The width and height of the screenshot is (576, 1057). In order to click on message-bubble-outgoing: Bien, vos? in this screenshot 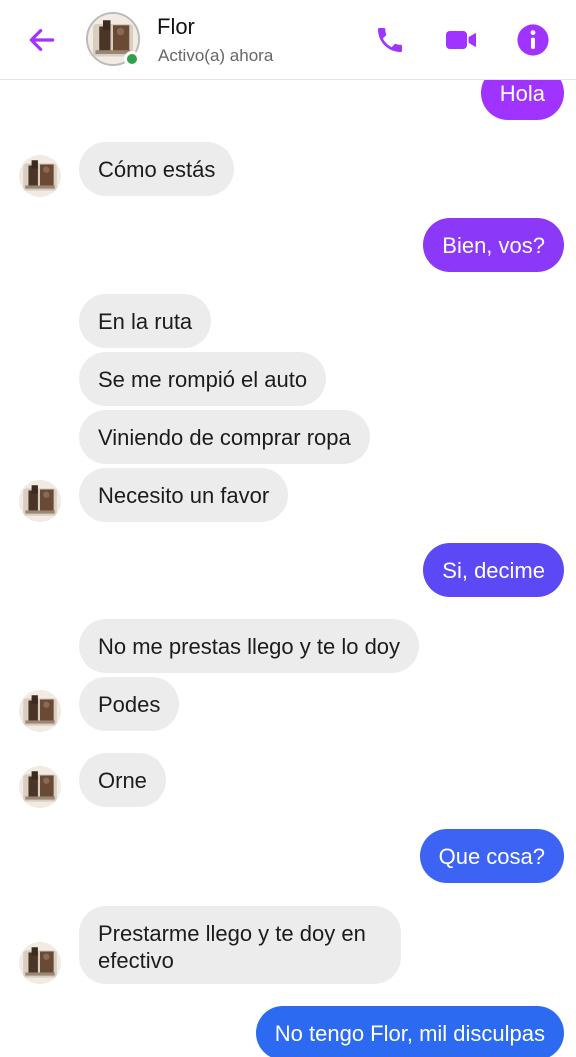, I will do `click(493, 245)`.